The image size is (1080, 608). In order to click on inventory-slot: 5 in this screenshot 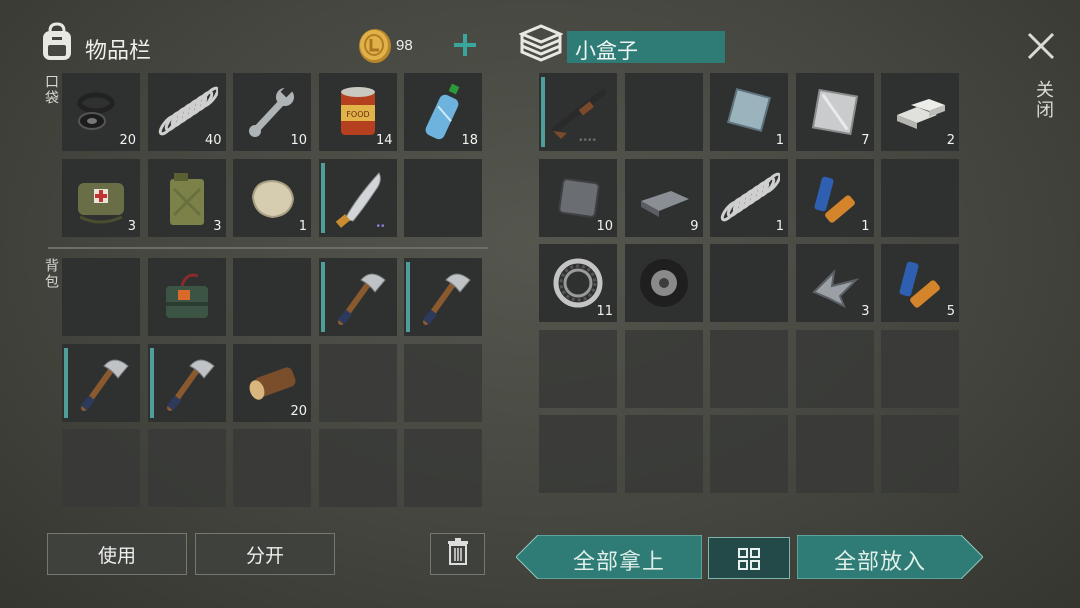, I will do `click(920, 283)`.